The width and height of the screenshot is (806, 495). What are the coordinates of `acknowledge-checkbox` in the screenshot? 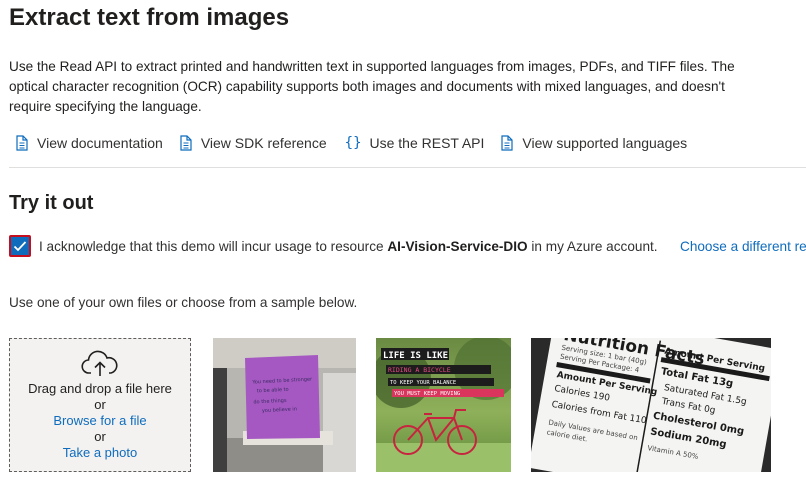 It's located at (20, 246).